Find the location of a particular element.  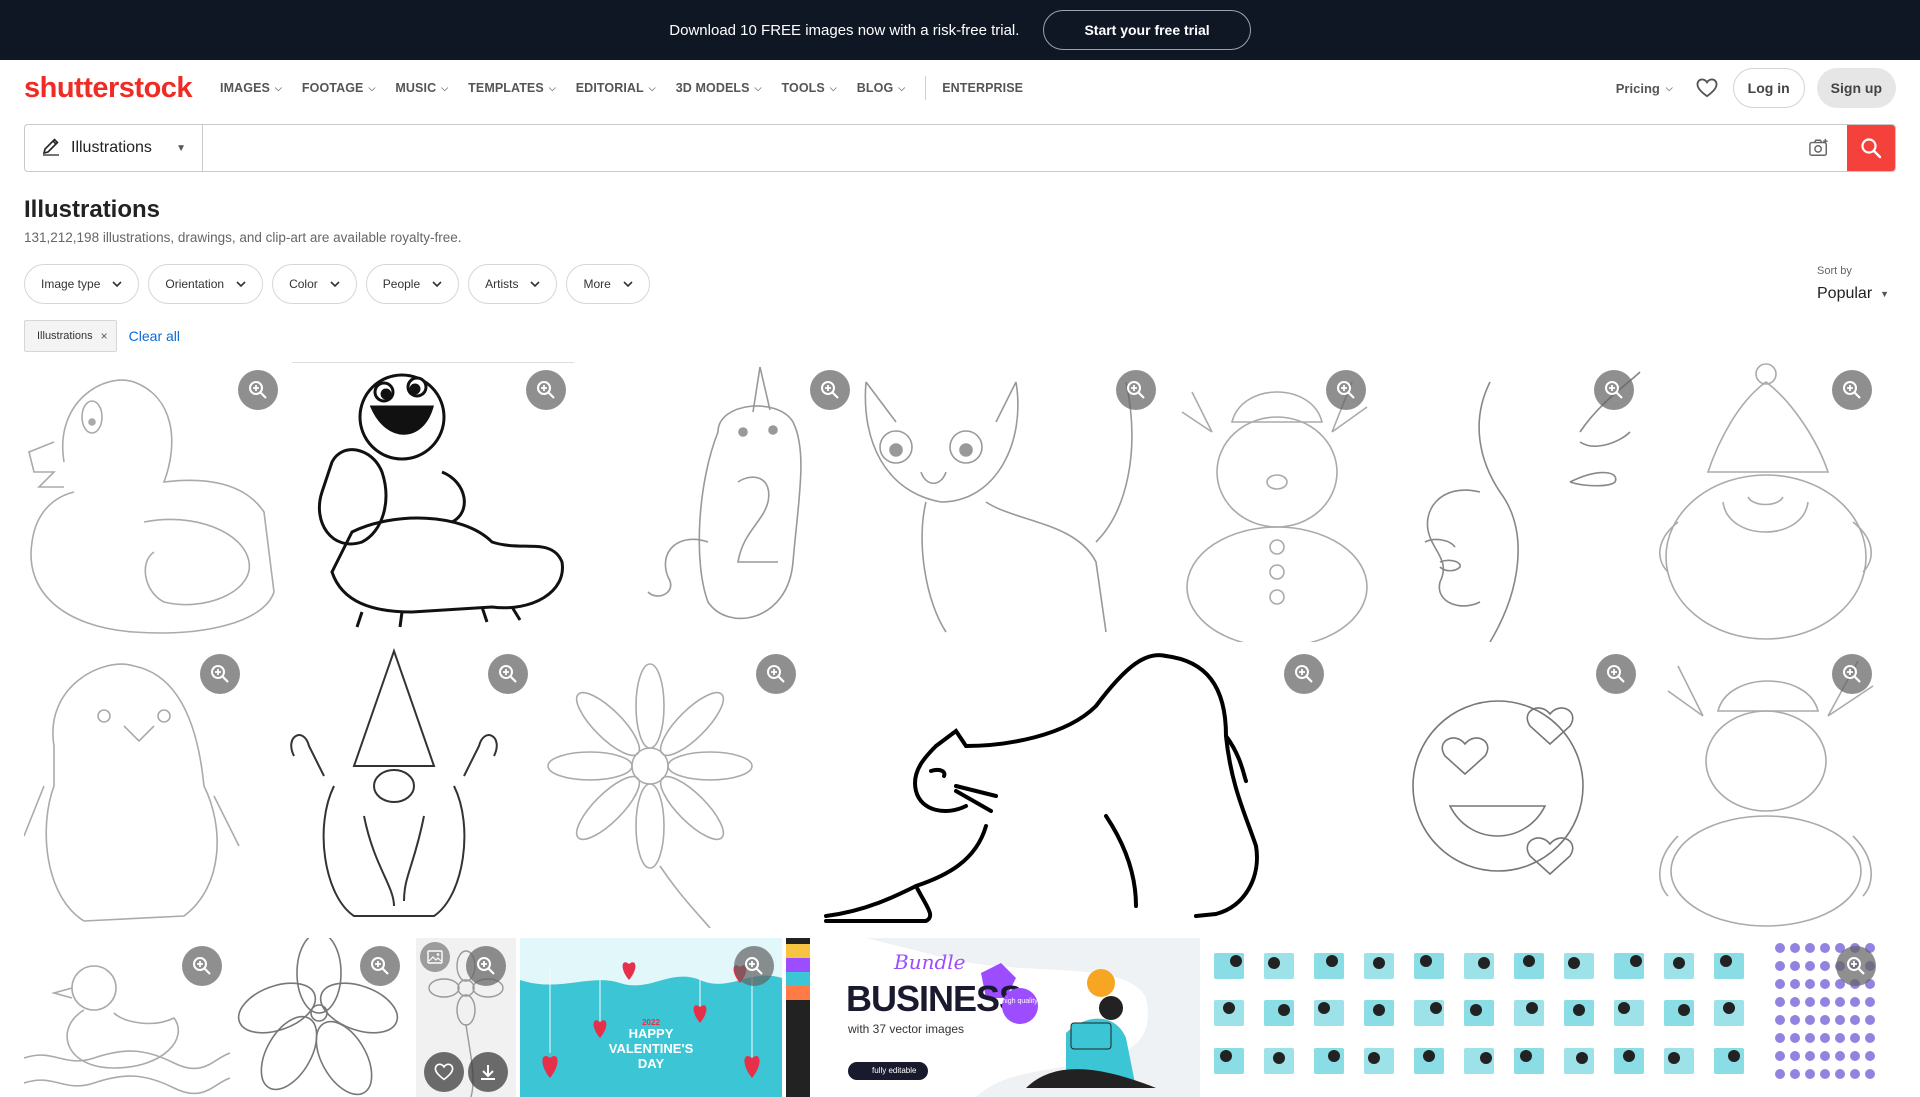

start-free-trial-button: Start your free trial is located at coordinates (1147, 30).